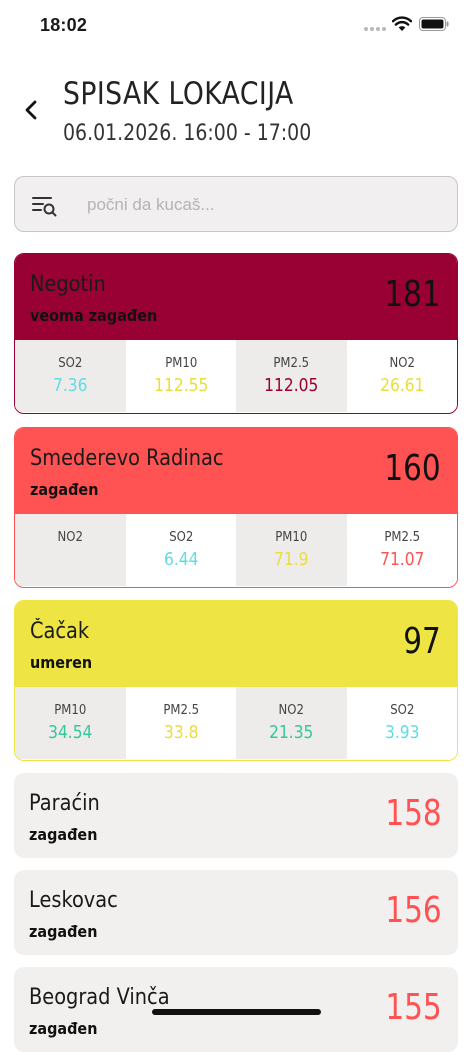  What do you see at coordinates (412, 468) in the screenshot?
I see `aqi-value: 160` at bounding box center [412, 468].